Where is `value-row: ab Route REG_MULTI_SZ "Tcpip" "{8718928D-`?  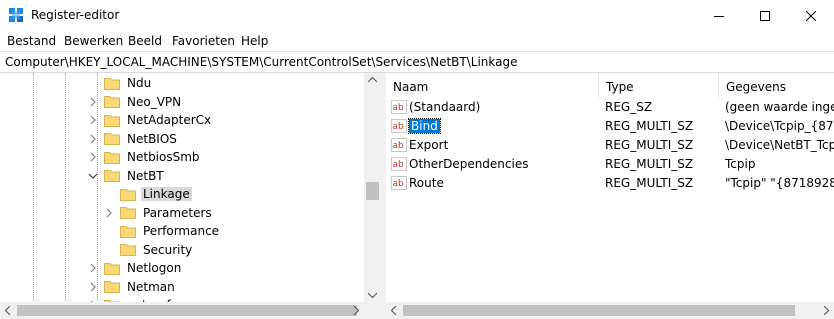 value-row: ab Route REG_MULTI_SZ "Tcpip" "{8718928D- is located at coordinates (610, 183).